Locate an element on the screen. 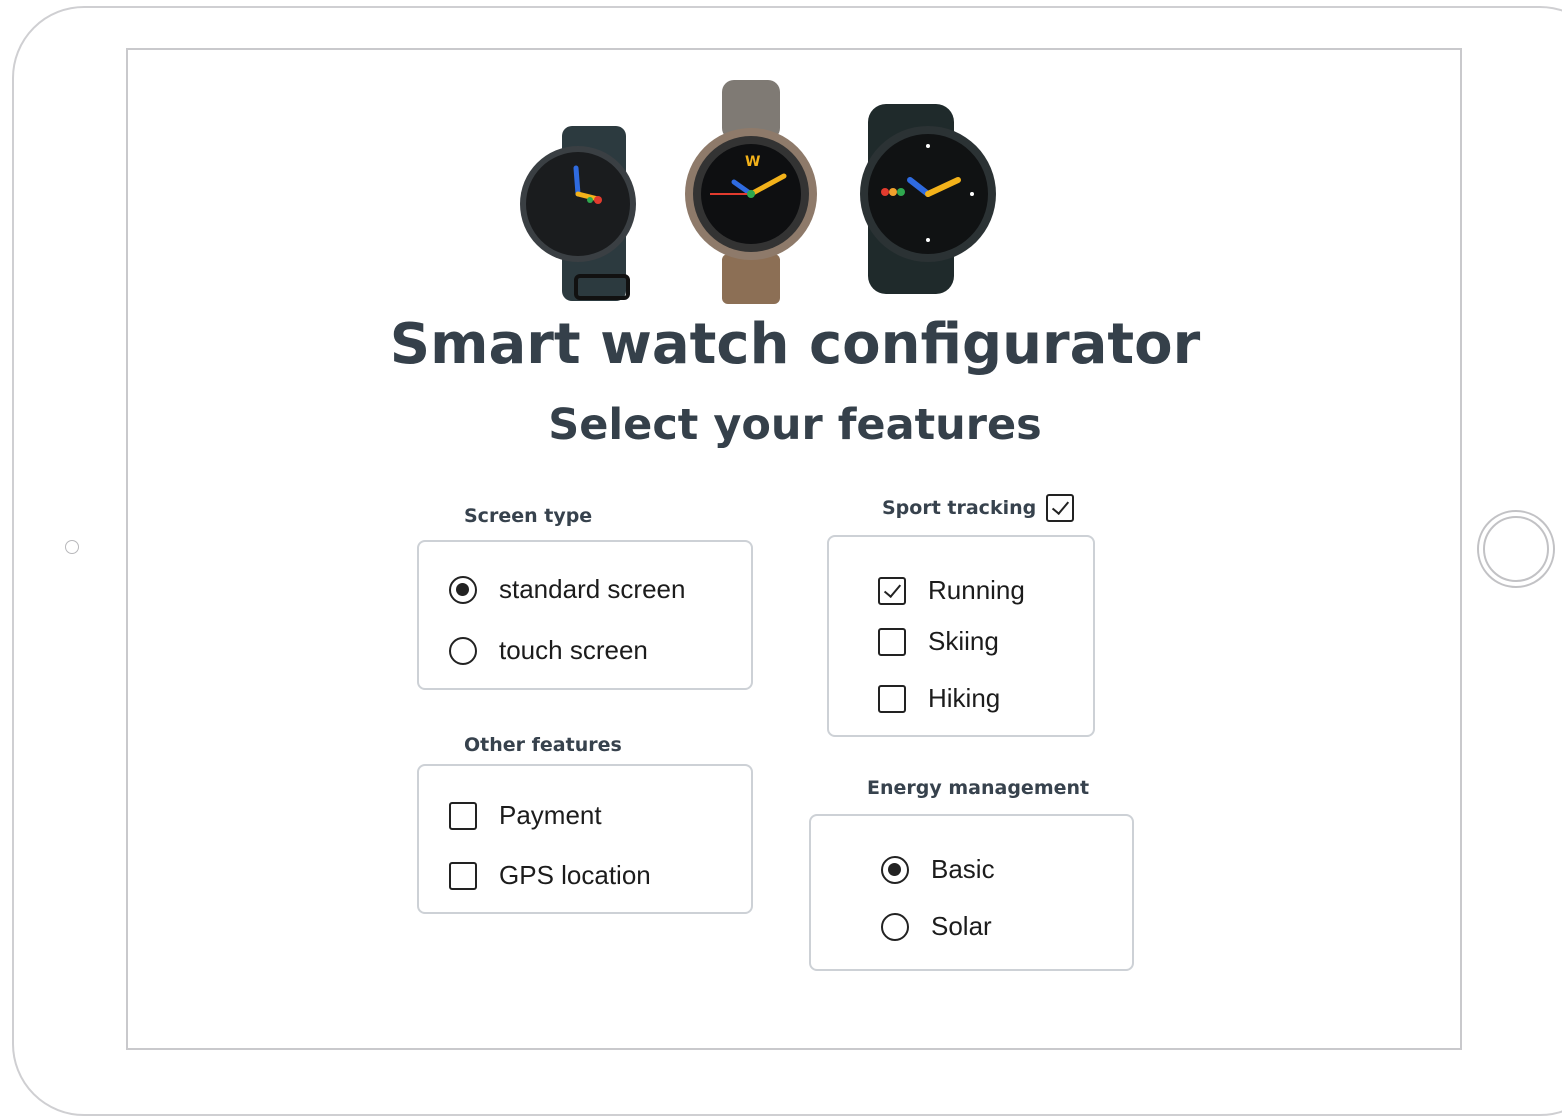 The width and height of the screenshot is (1562, 1116). home-button is located at coordinates (1516, 549).